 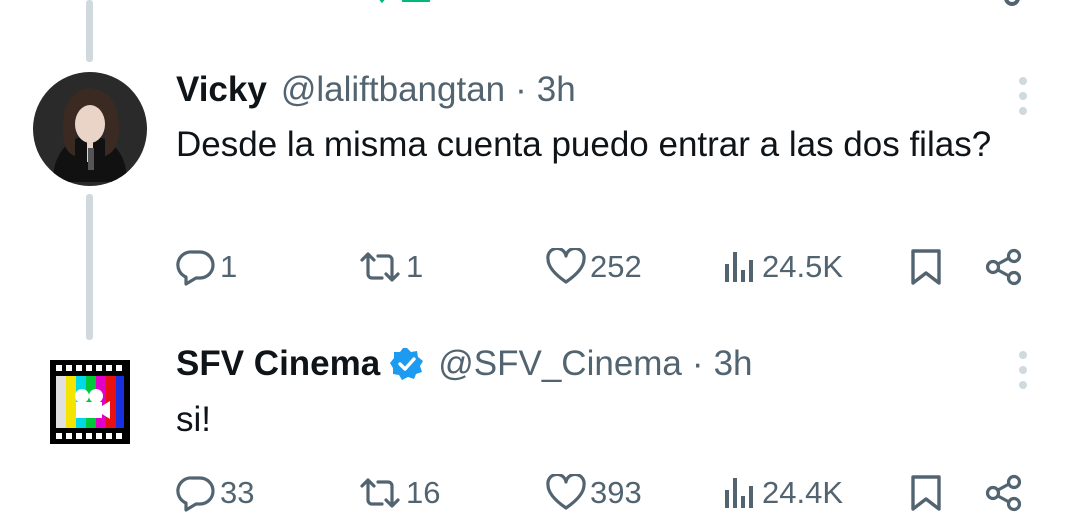 I want to click on views-button: 24.4K, so click(x=782, y=493).